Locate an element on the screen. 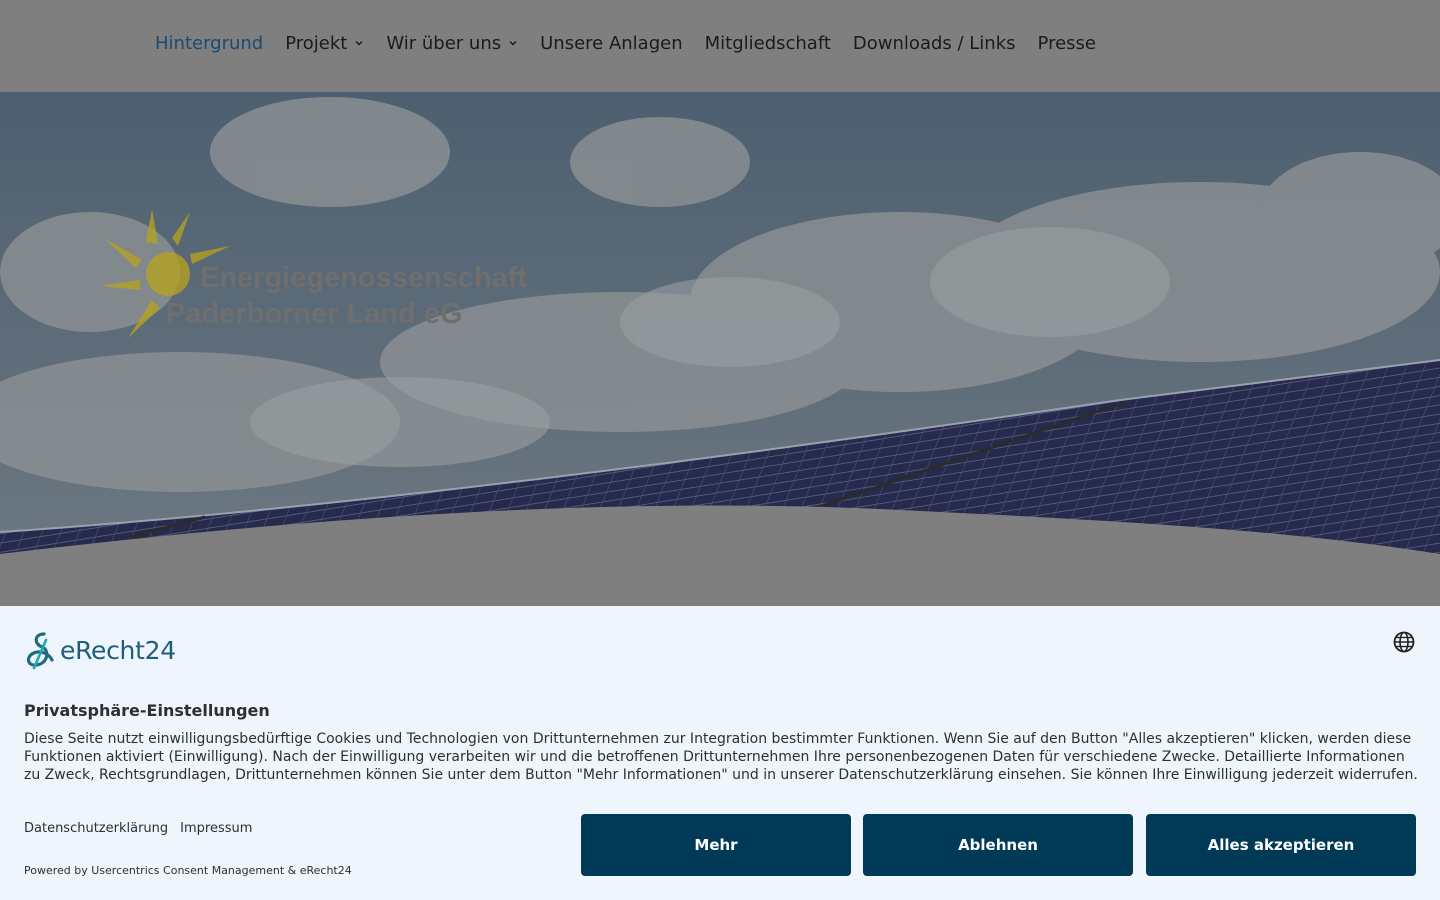 Image resolution: width=1440 pixels, height=900 pixels. consent-links: Datenschutzerklärung Impressum is located at coordinates (144, 828).